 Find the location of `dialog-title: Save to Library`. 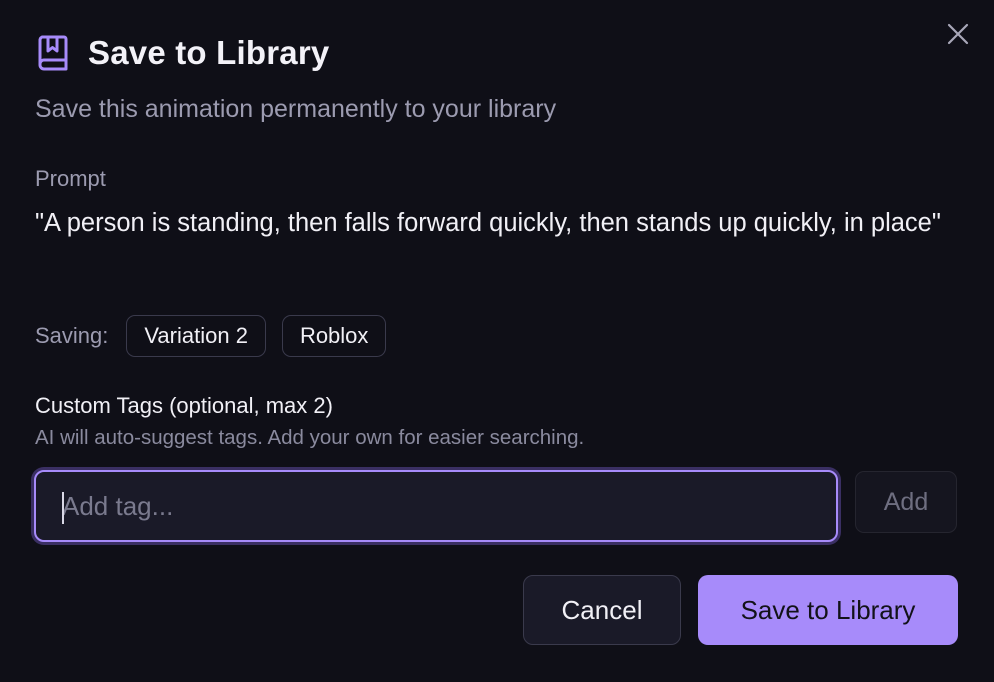

dialog-title: Save to Library is located at coordinates (209, 52).